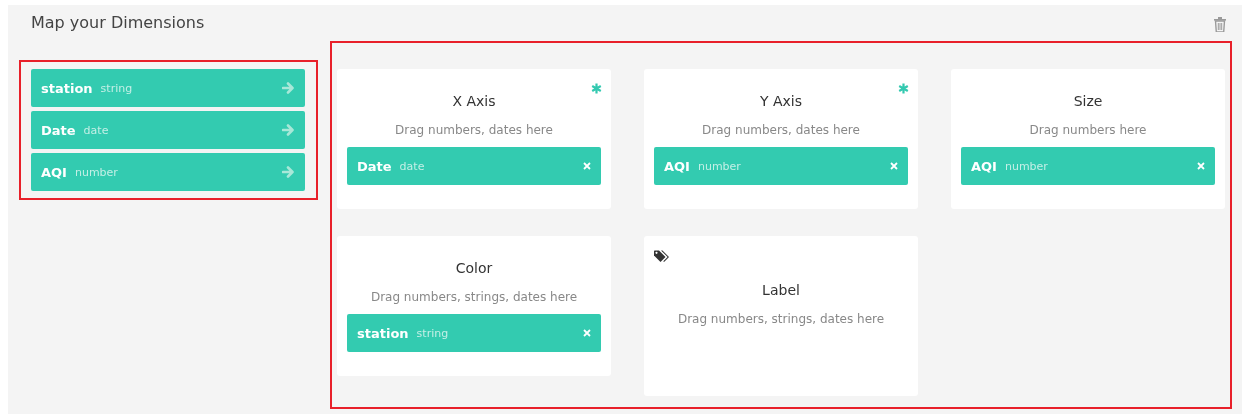  I want to click on card-title: Size, so click(1088, 101).